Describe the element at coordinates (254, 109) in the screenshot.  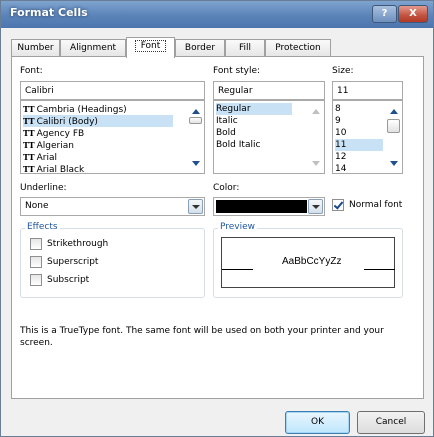
I see `font-style-item-selected: Regular` at that location.